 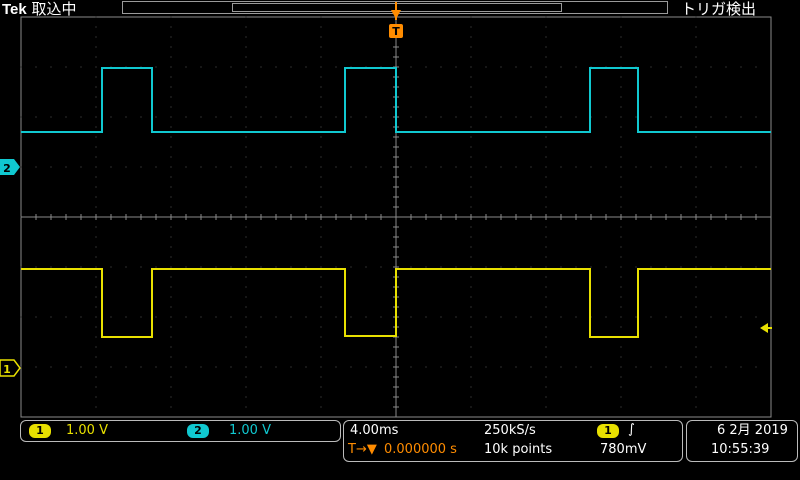 I want to click on svg-text: 2, so click(x=7, y=168).